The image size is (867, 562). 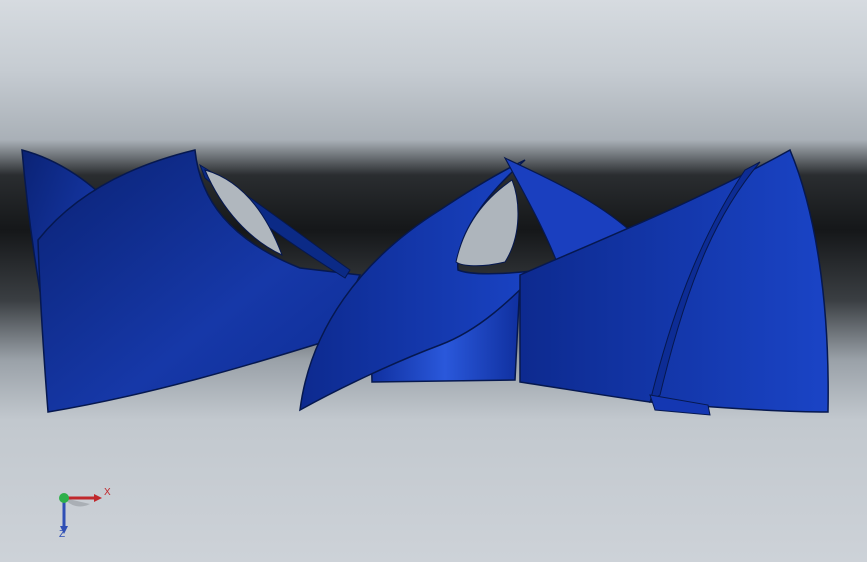 What do you see at coordinates (64, 498) in the screenshot?
I see `y-axis-dot` at bounding box center [64, 498].